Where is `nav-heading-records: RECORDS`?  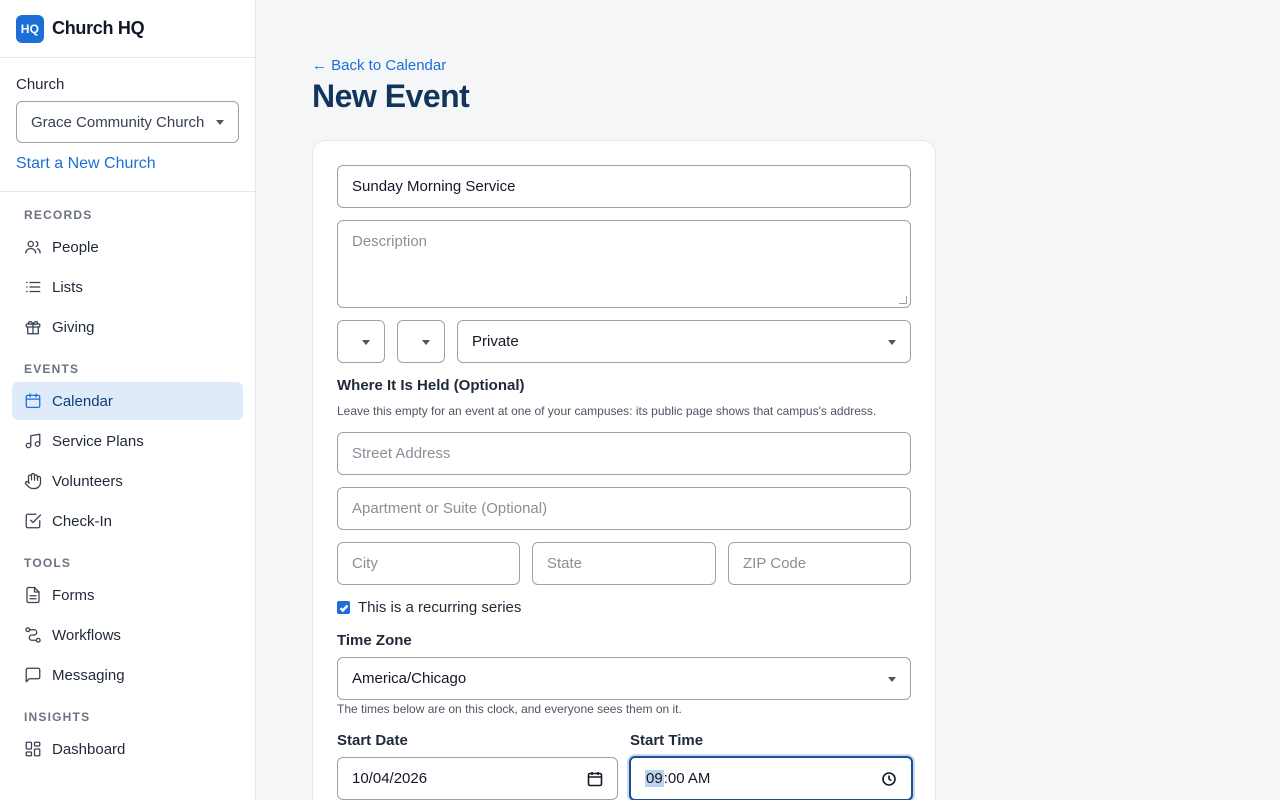
nav-heading-records: RECORDS is located at coordinates (58, 215).